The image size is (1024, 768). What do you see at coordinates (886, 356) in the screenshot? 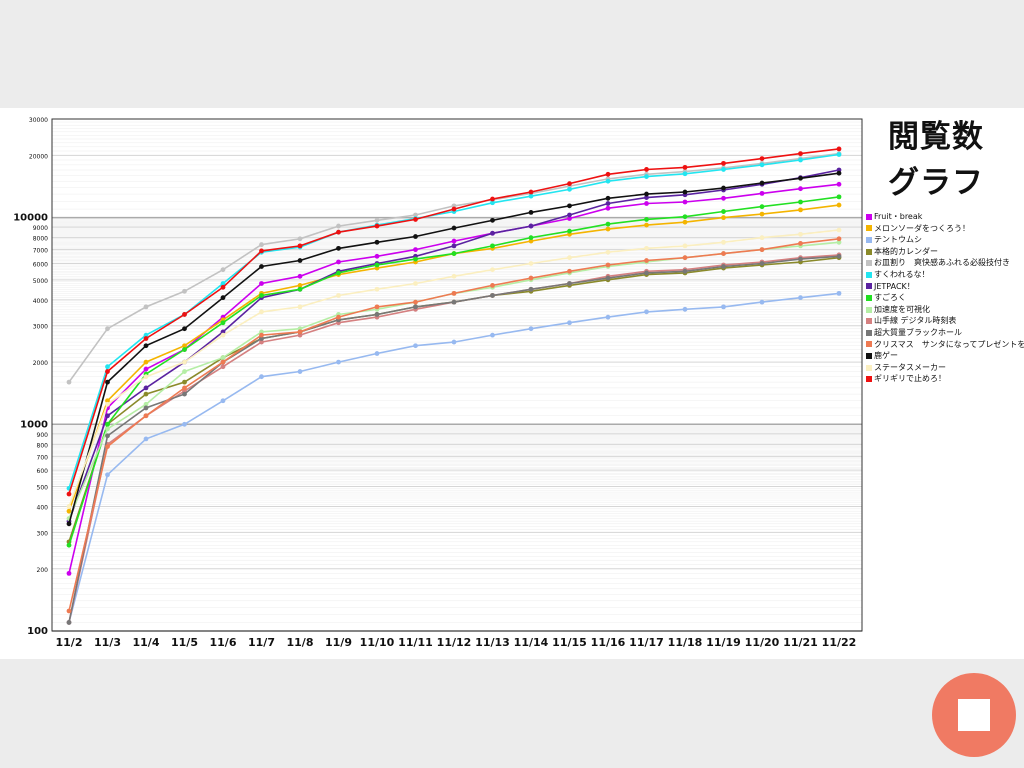
I see `legend-label: 鹿ゲー` at bounding box center [886, 356].